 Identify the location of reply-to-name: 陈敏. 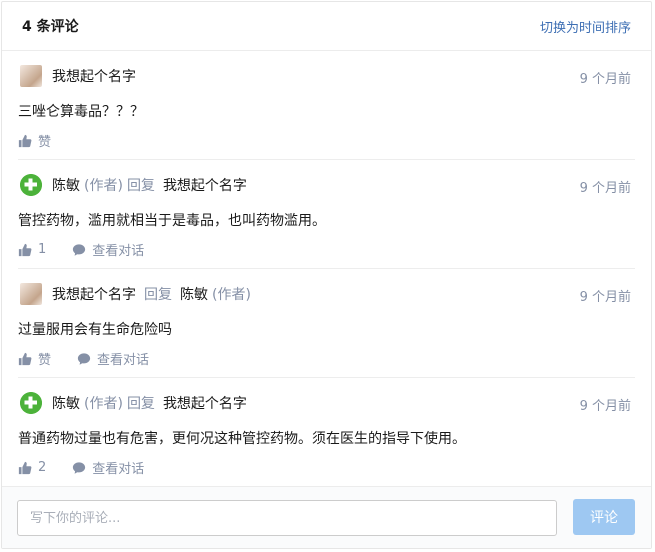
(194, 294).